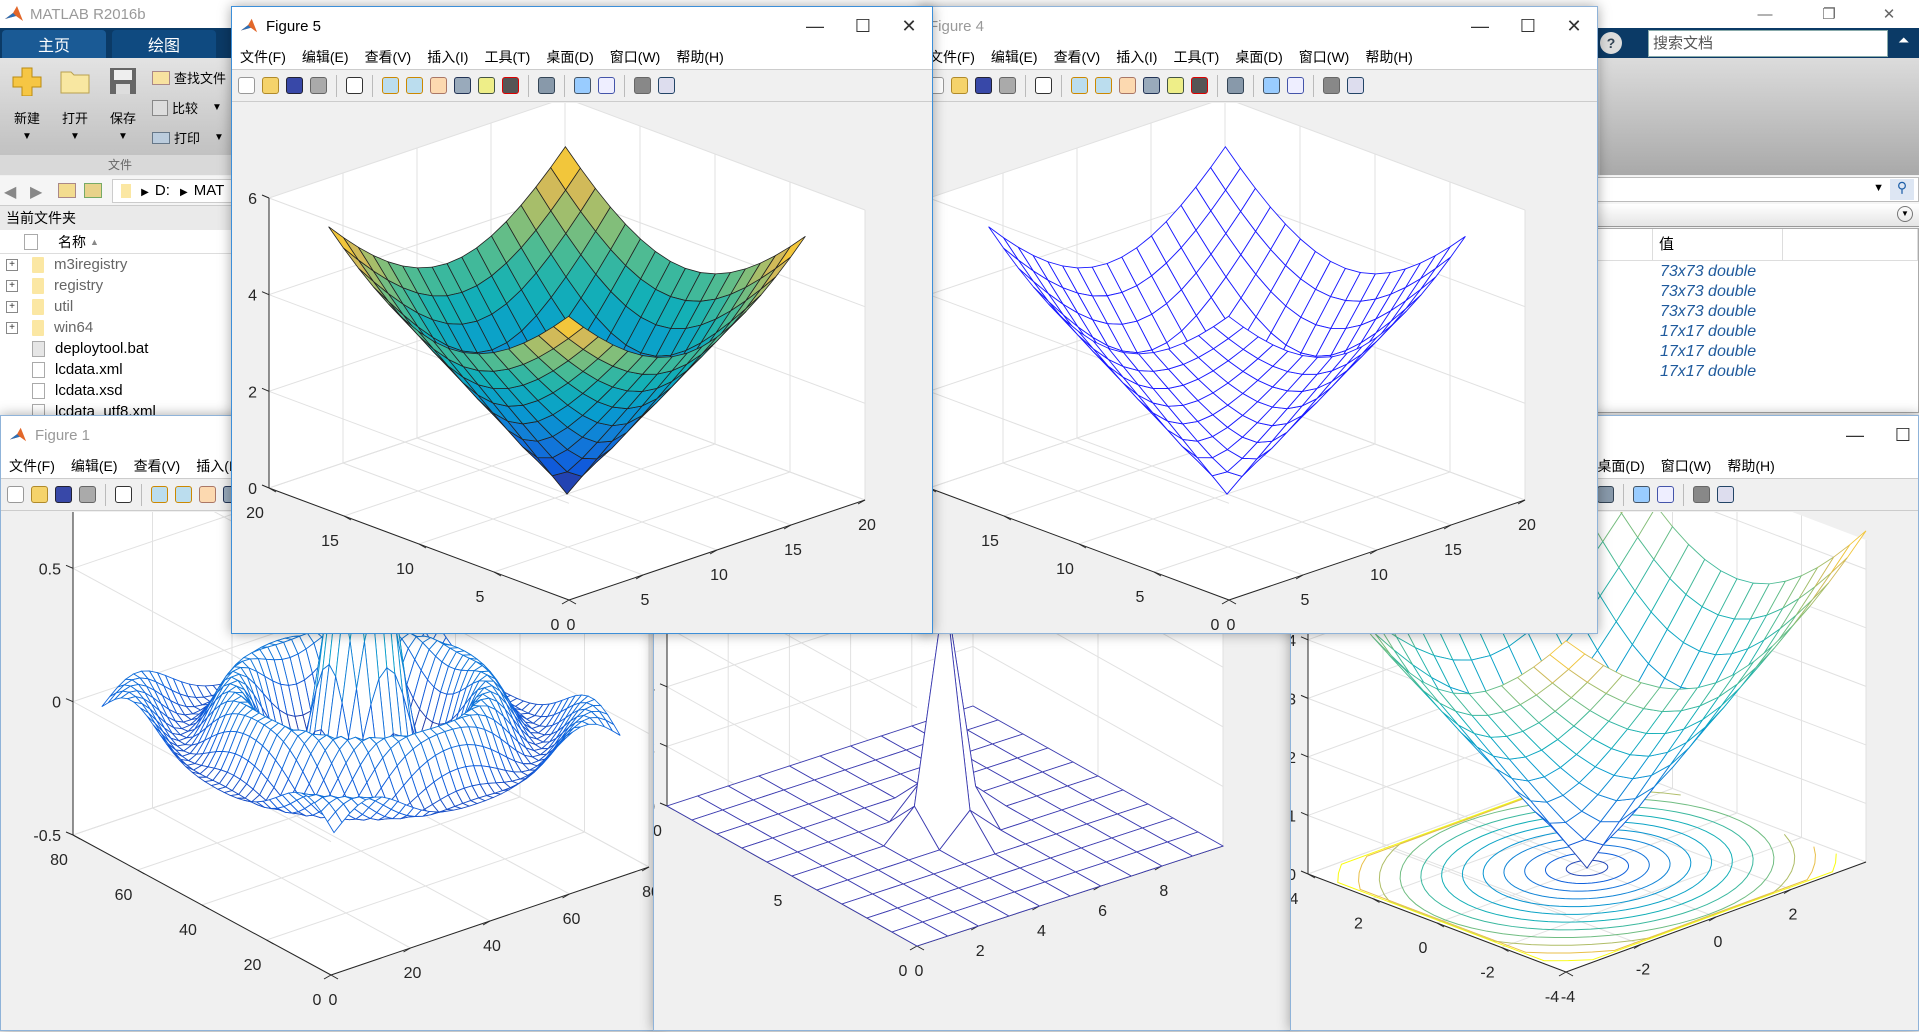  What do you see at coordinates (1625, 245) in the screenshot?
I see `column-name` at bounding box center [1625, 245].